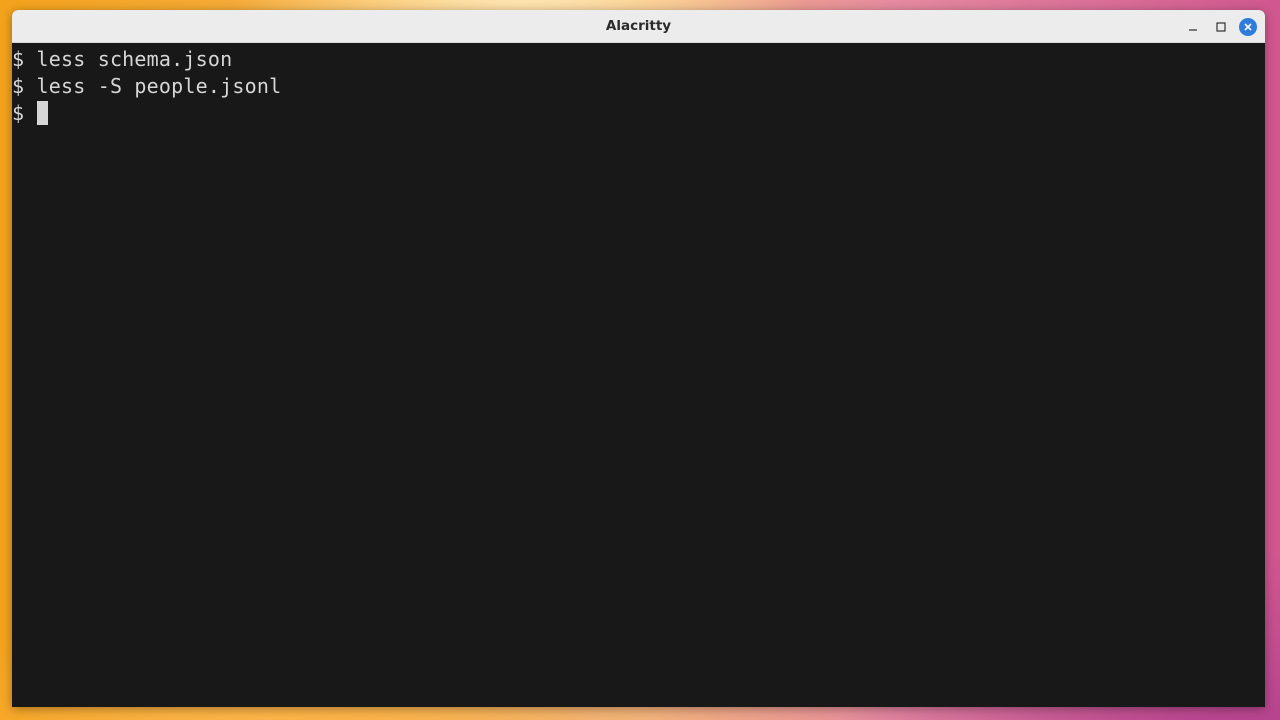  I want to click on close-icon, so click(1248, 27).